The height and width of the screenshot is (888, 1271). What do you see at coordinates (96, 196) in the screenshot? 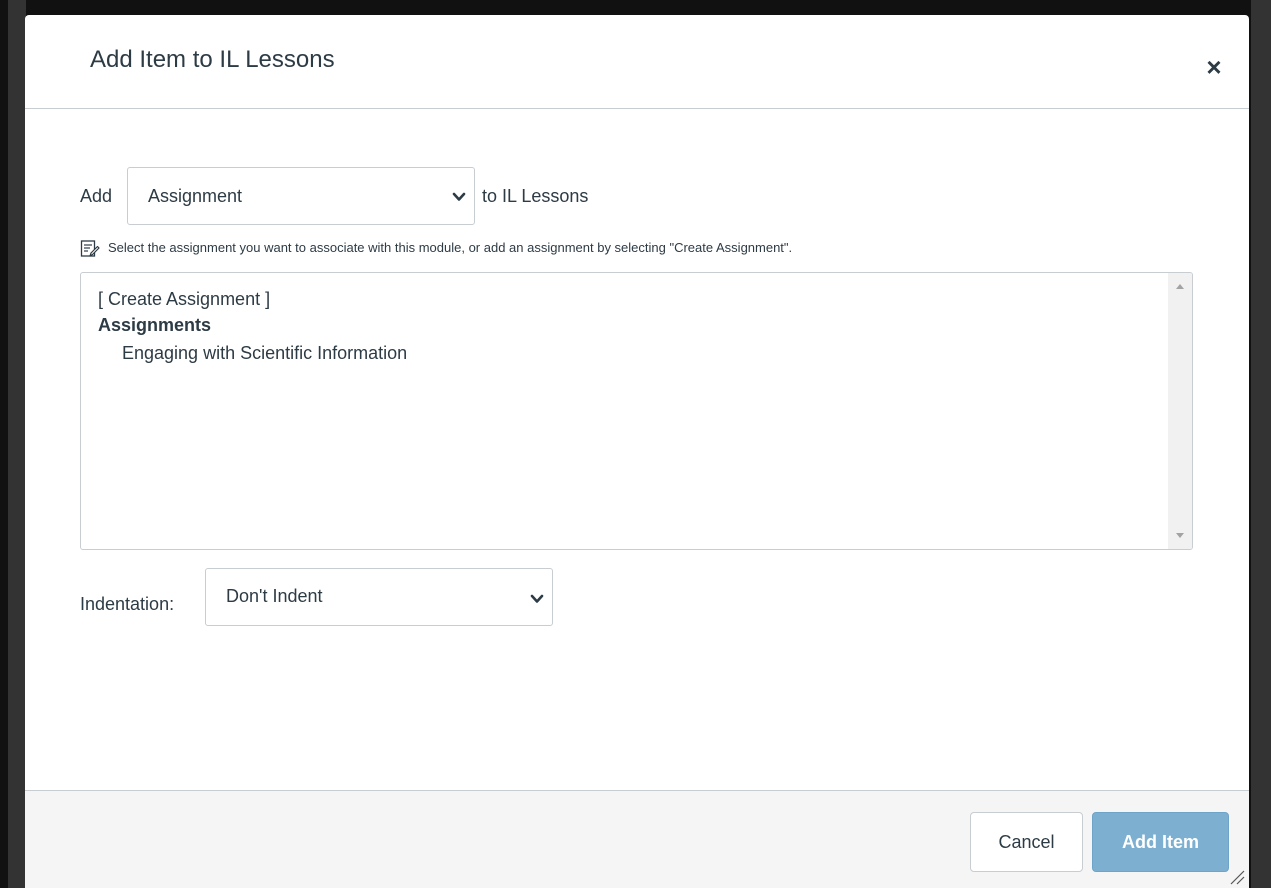
I see `add-label: Add` at bounding box center [96, 196].